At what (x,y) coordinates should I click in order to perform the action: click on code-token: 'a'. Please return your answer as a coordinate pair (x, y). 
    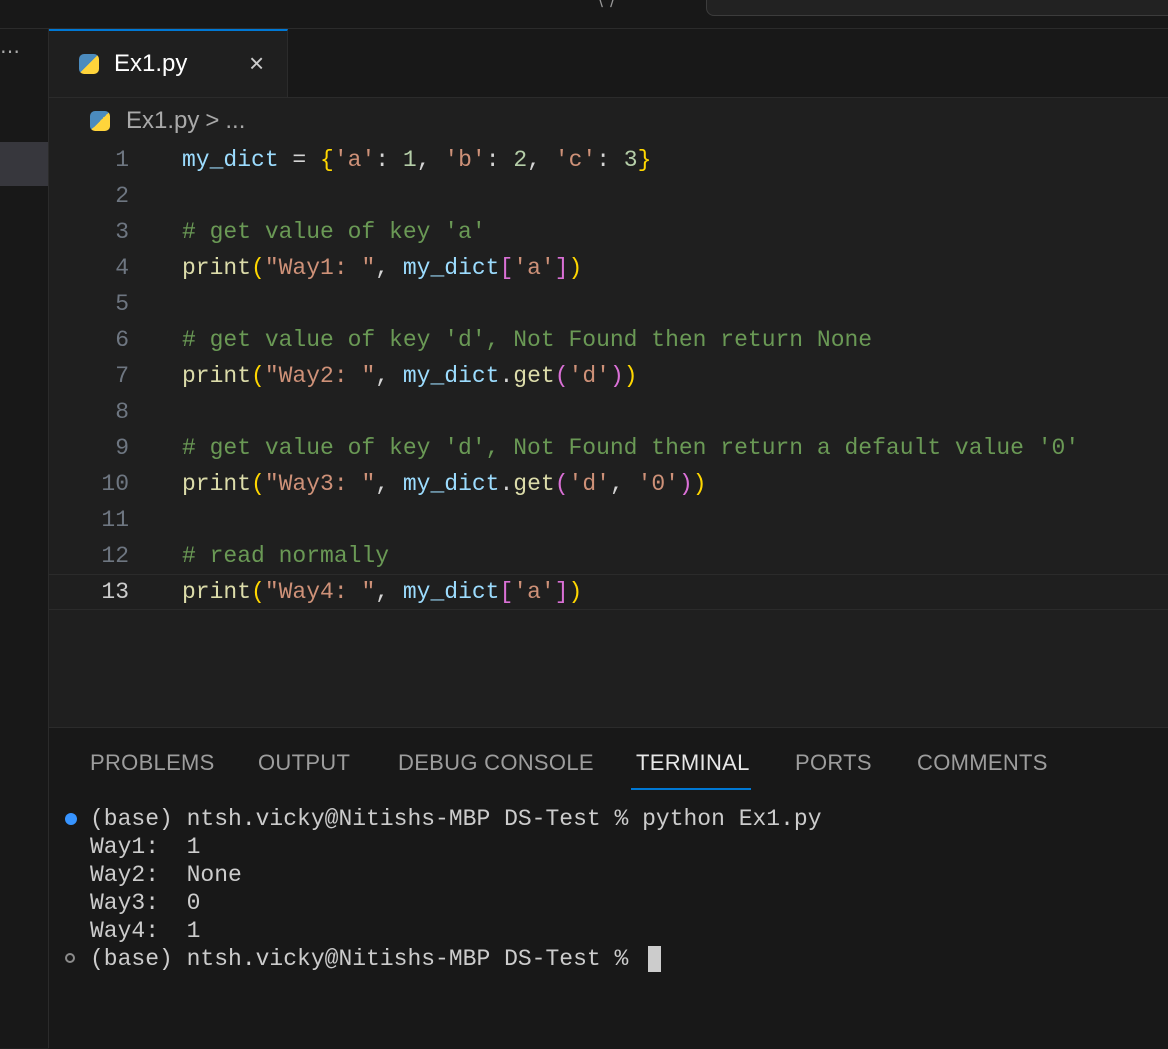
    Looking at the image, I should click on (534, 592).